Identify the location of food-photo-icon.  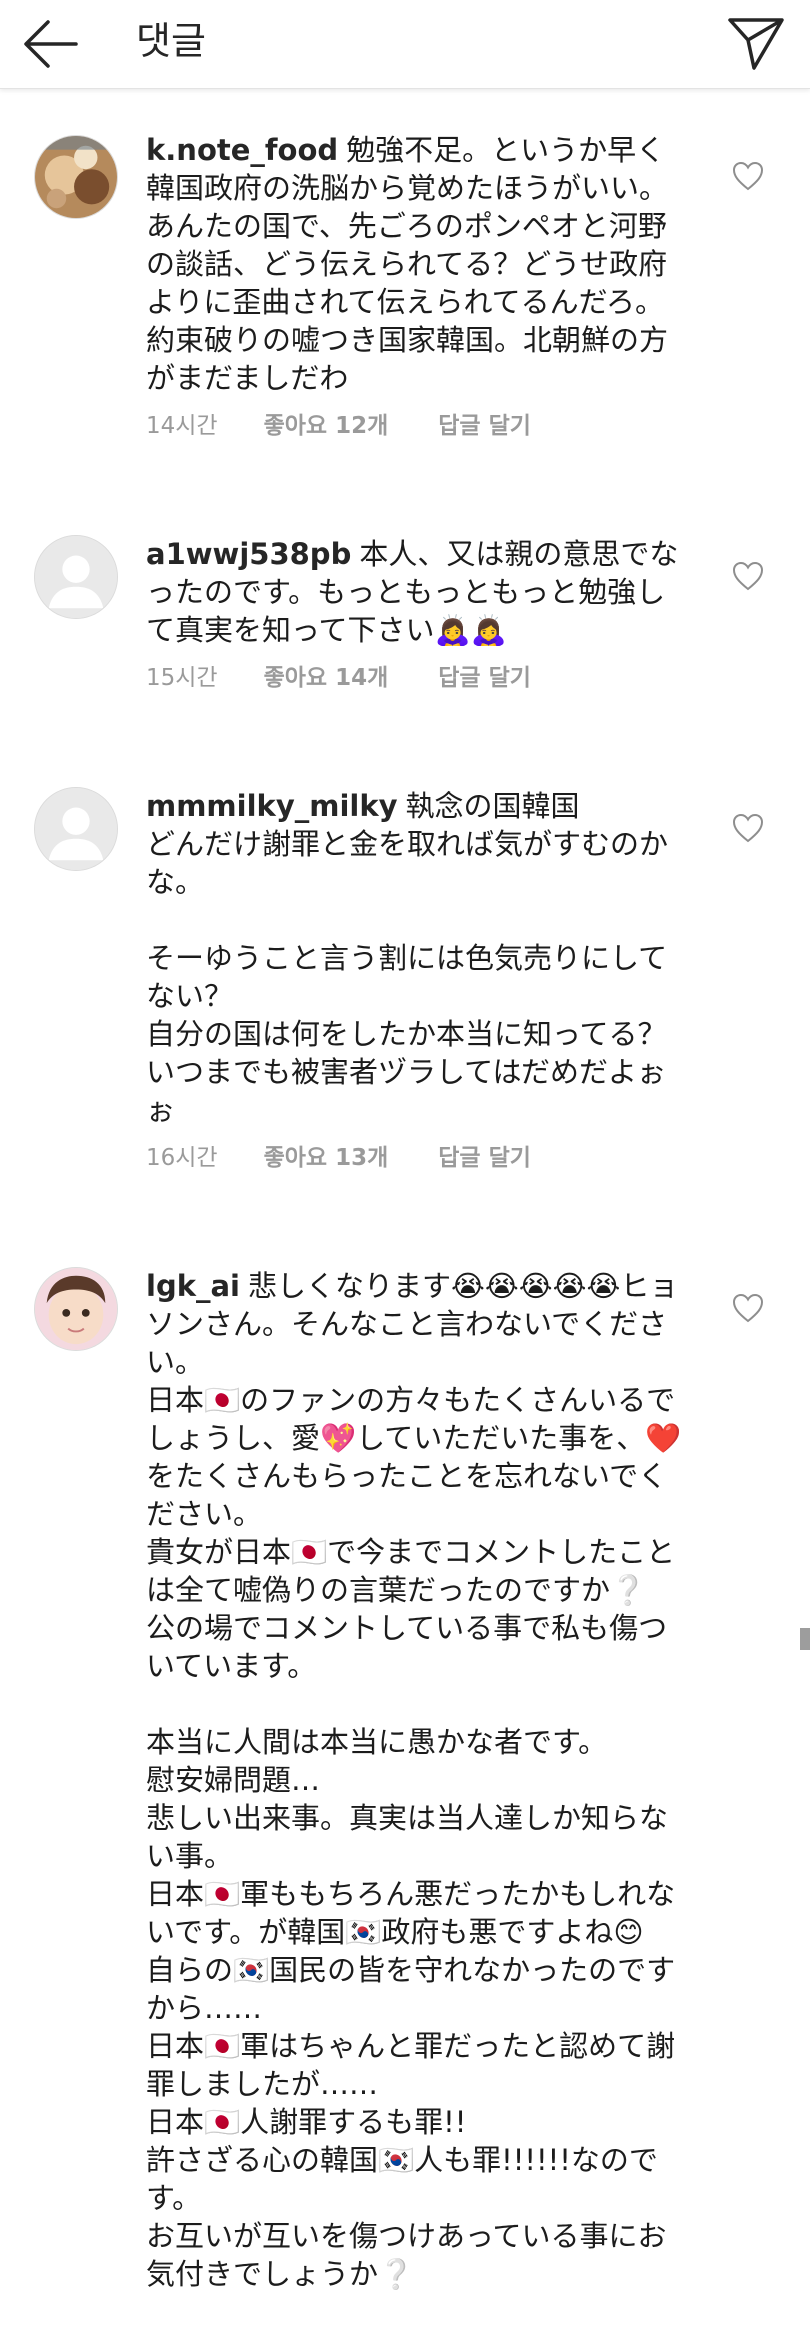
(76, 177).